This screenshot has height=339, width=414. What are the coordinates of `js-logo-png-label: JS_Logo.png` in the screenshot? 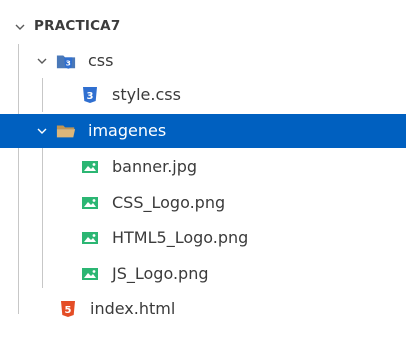 It's located at (160, 273).